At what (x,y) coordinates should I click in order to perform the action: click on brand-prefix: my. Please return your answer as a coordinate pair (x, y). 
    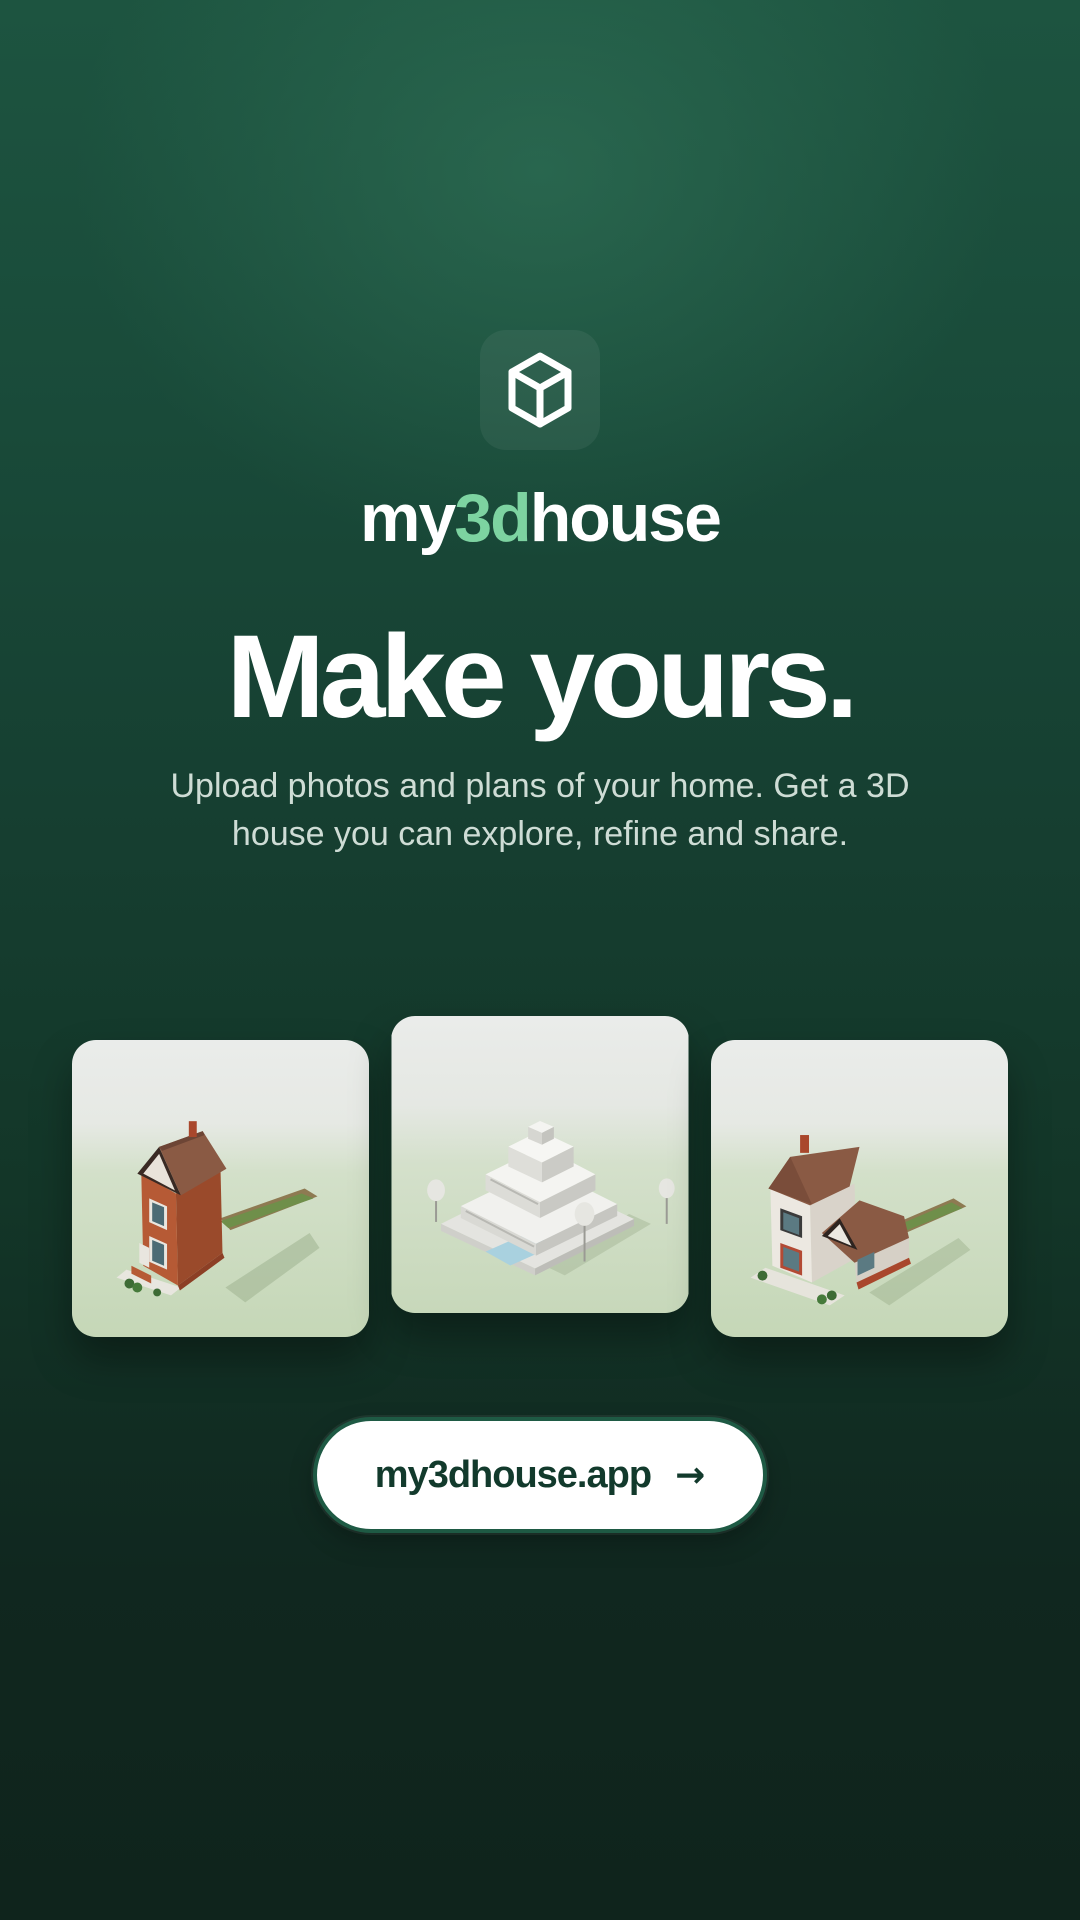
    Looking at the image, I should click on (408, 518).